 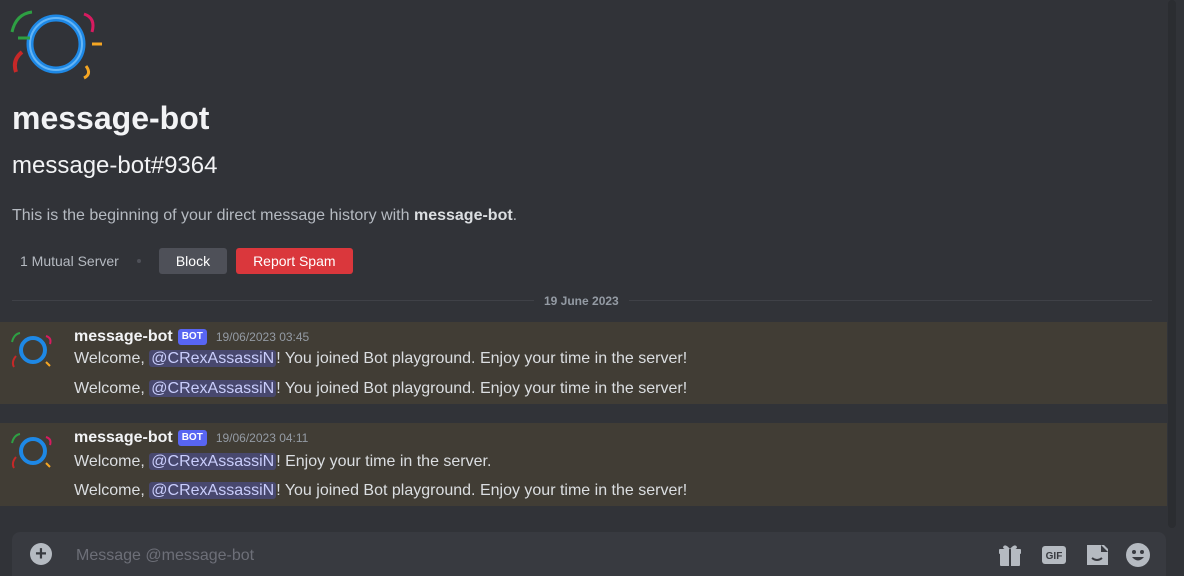 What do you see at coordinates (515, 215) in the screenshot?
I see `intro-suffix: .` at bounding box center [515, 215].